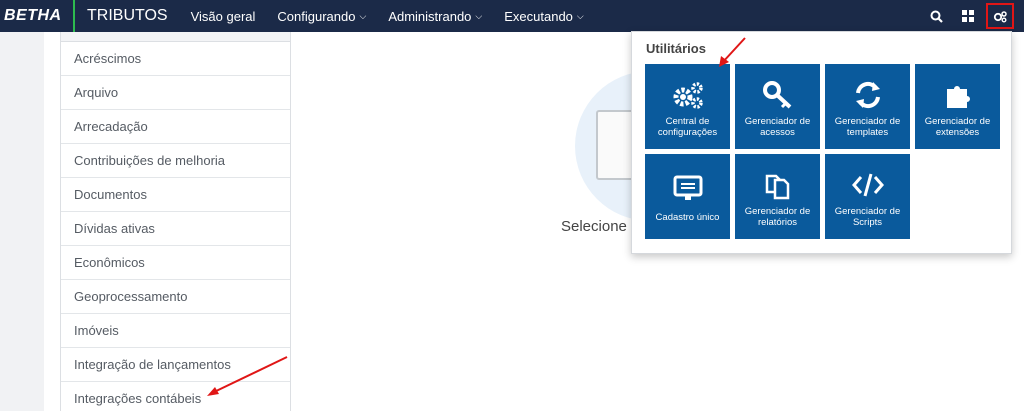 Image resolution: width=1024 pixels, height=411 pixels. What do you see at coordinates (867, 185) in the screenshot?
I see `code-icon` at bounding box center [867, 185].